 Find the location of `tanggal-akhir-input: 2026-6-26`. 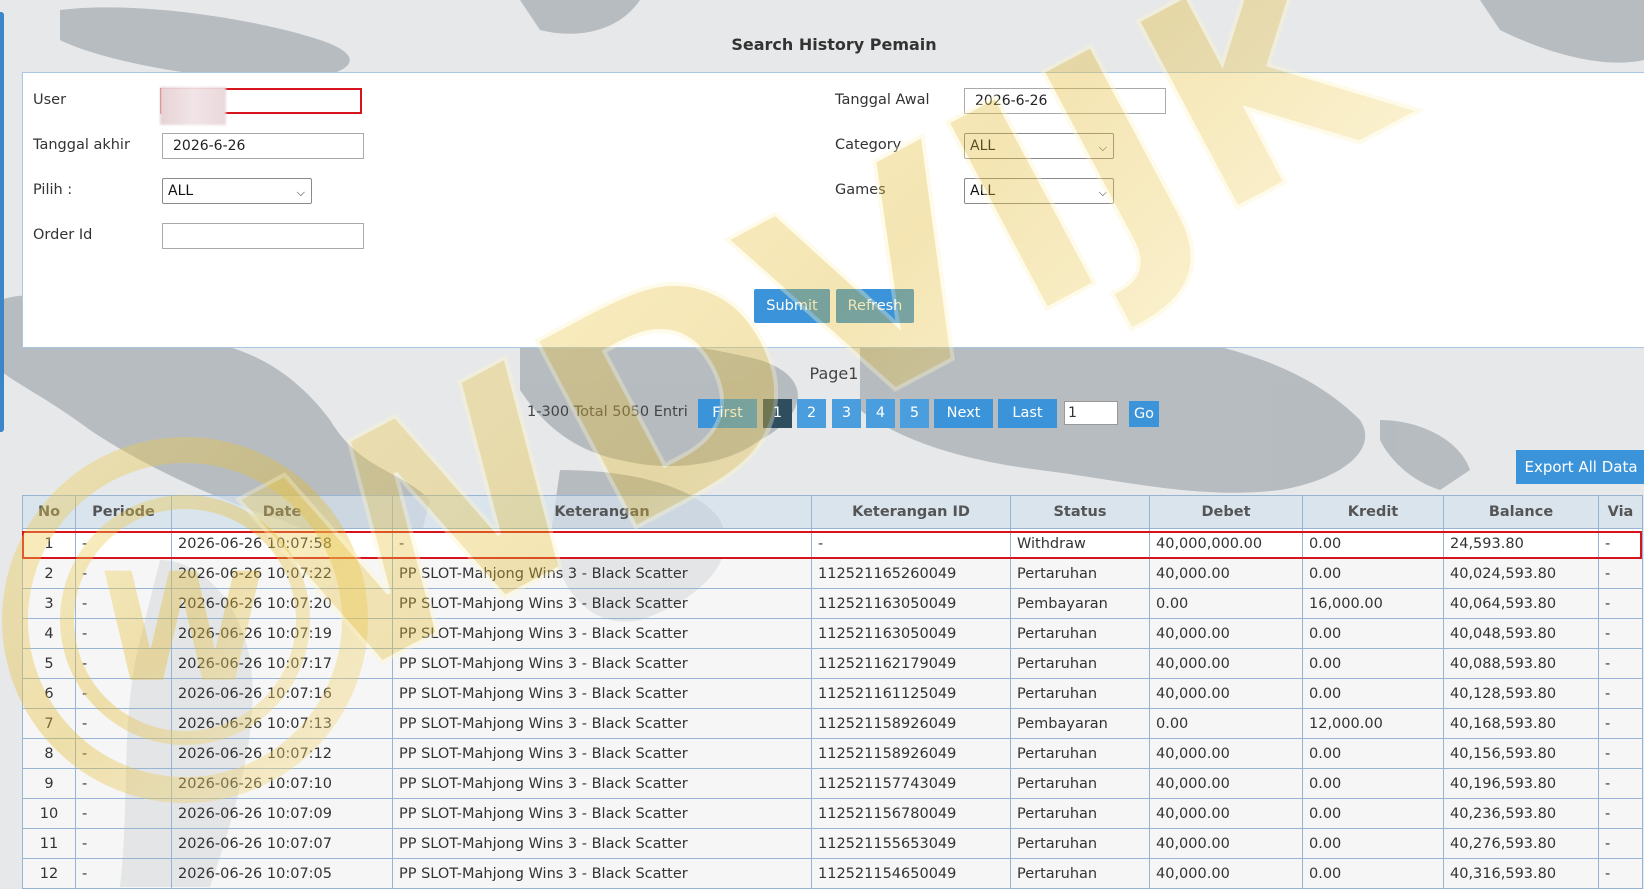

tanggal-akhir-input: 2026-6-26 is located at coordinates (263, 146).